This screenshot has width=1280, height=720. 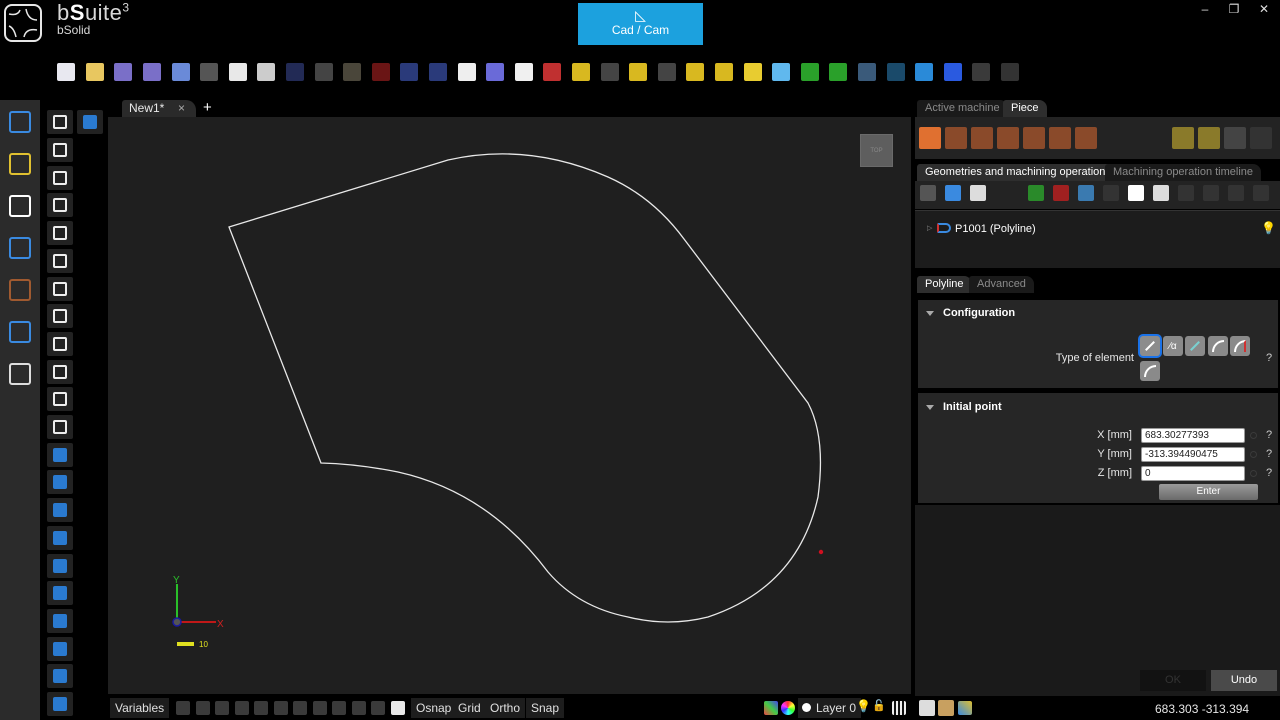 What do you see at coordinates (1183, 138) in the screenshot?
I see `stock-icon` at bounding box center [1183, 138].